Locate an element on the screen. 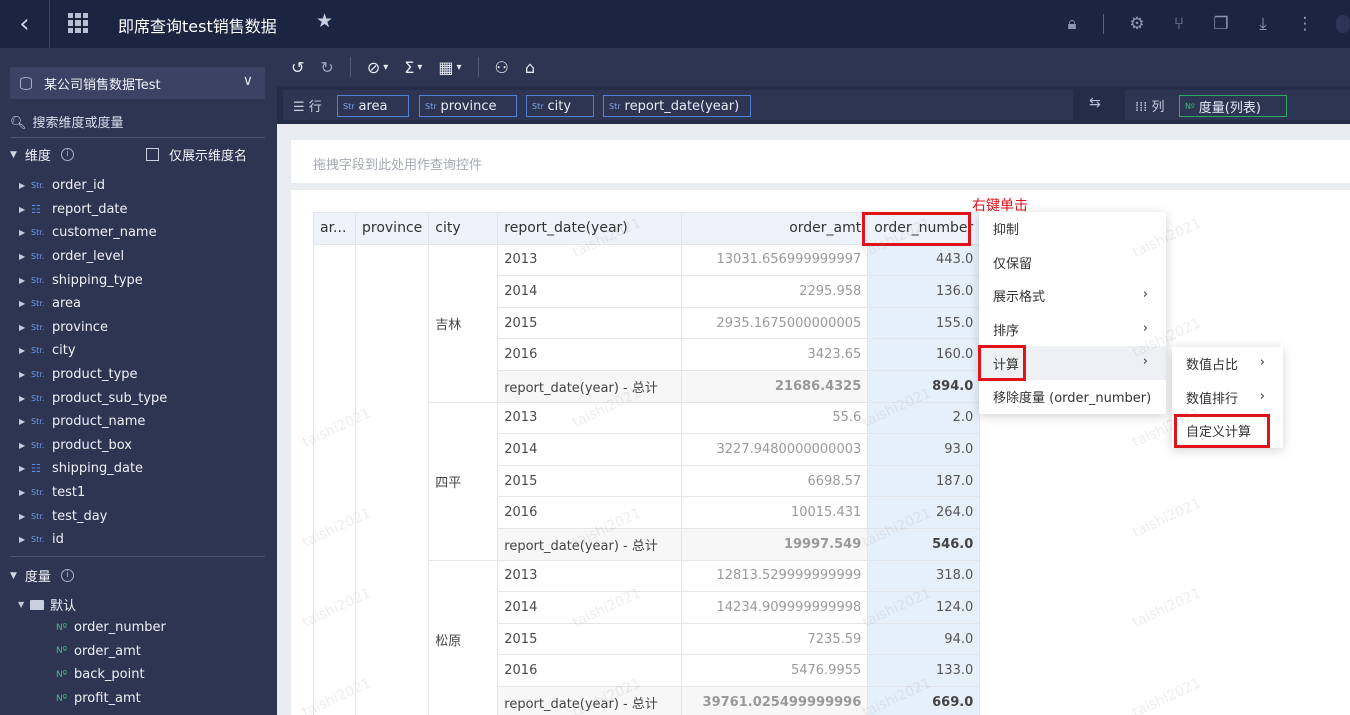  column-shelf: ⁞⁞⁞ 列 Nº 度量(列表) is located at coordinates (1237, 105).